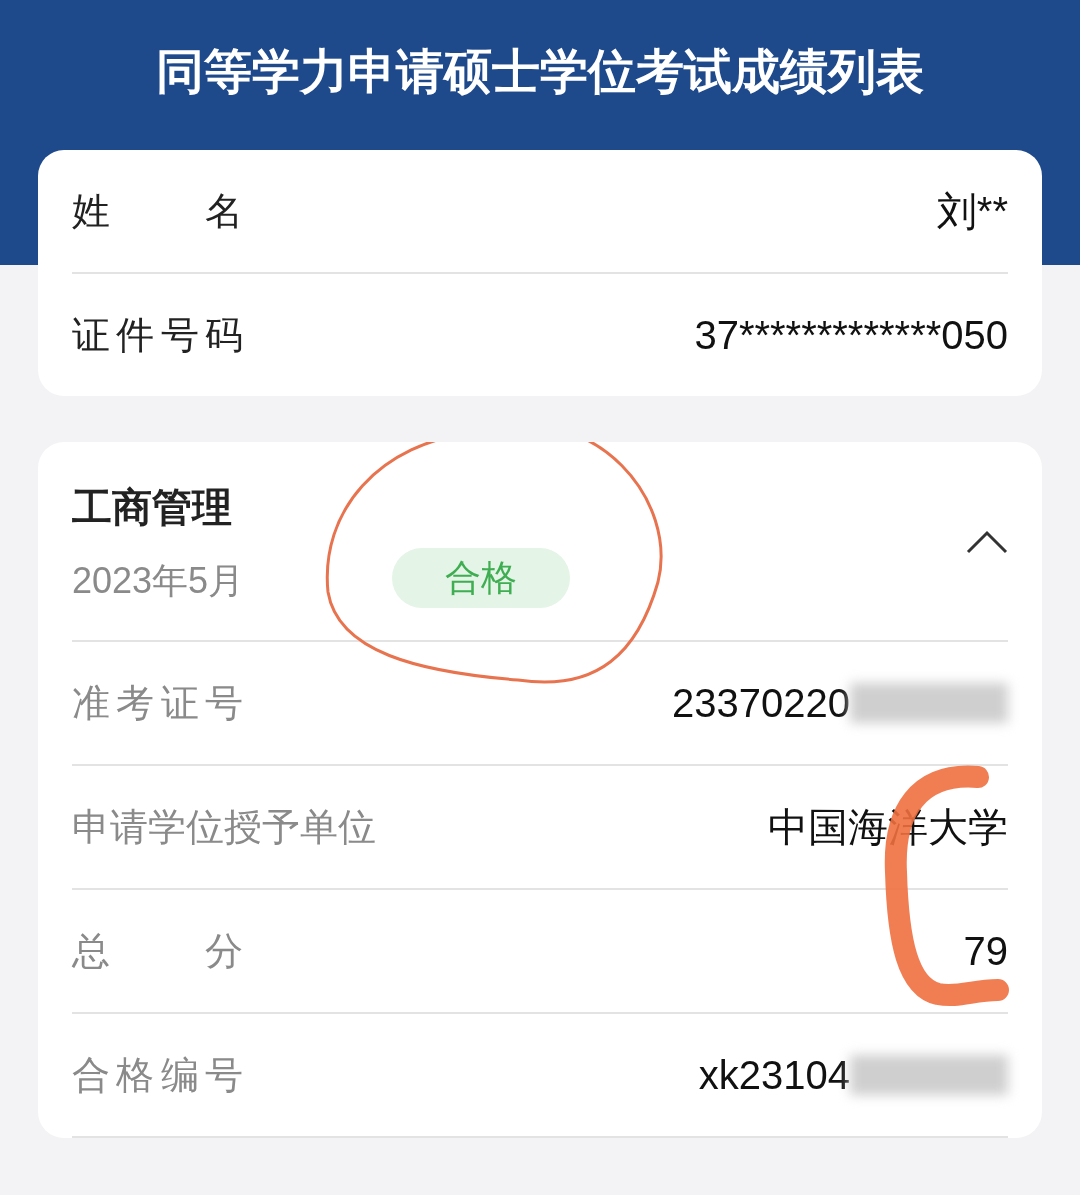 The width and height of the screenshot is (1080, 1195). Describe the element at coordinates (987, 542) in the screenshot. I see `chevron-up-icon` at that location.